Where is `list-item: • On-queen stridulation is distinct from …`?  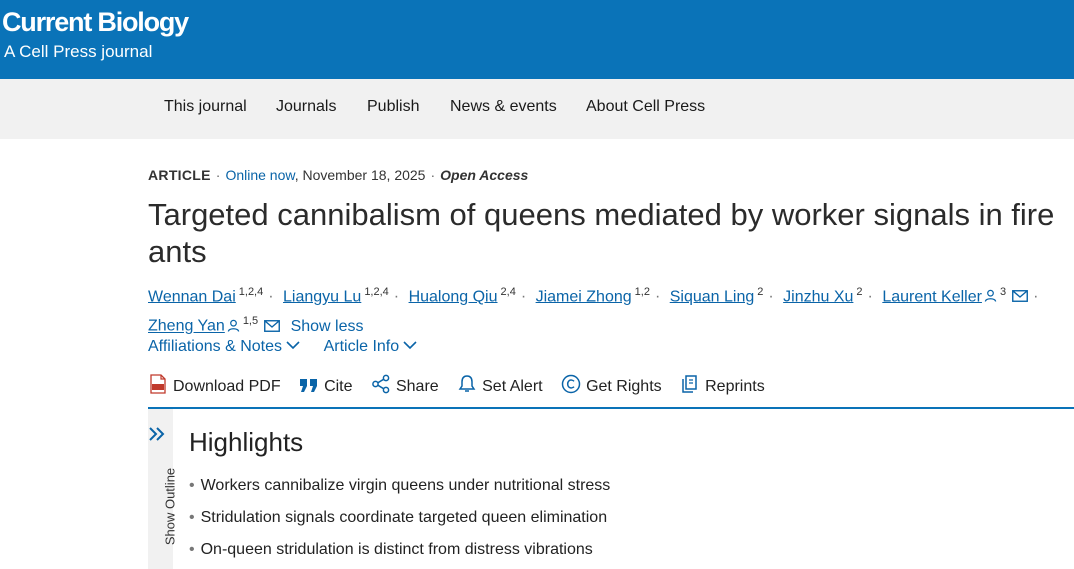 list-item: • On-queen stridulation is distinct from … is located at coordinates (399, 554).